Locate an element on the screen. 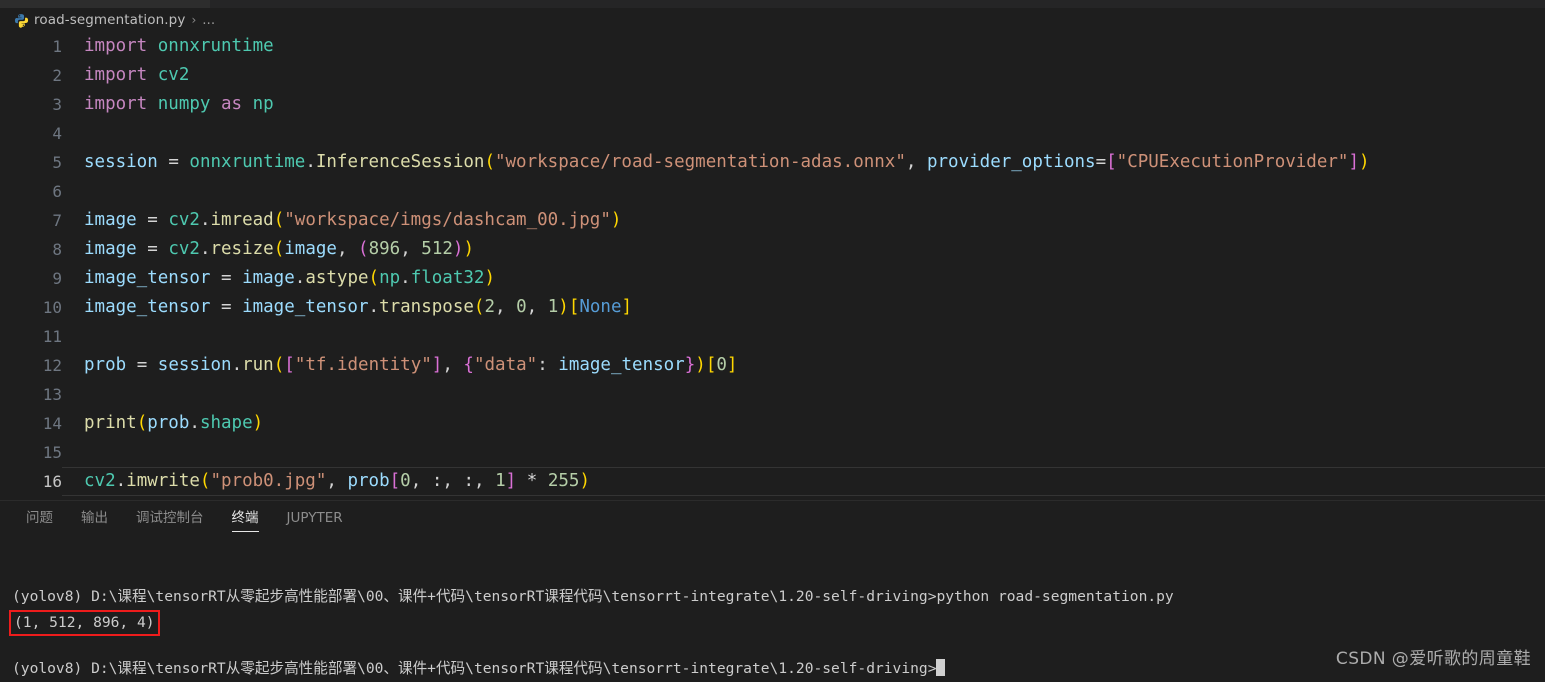 The width and height of the screenshot is (1545, 682). code-line-text: image_tensor = image. astype(np. float32) is located at coordinates (290, 278).